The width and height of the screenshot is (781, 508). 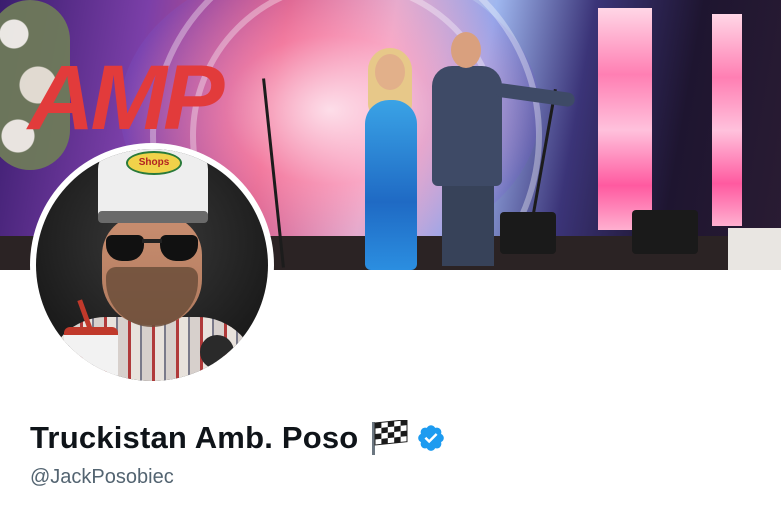 What do you see at coordinates (468, 223) in the screenshot?
I see `man-legs` at bounding box center [468, 223].